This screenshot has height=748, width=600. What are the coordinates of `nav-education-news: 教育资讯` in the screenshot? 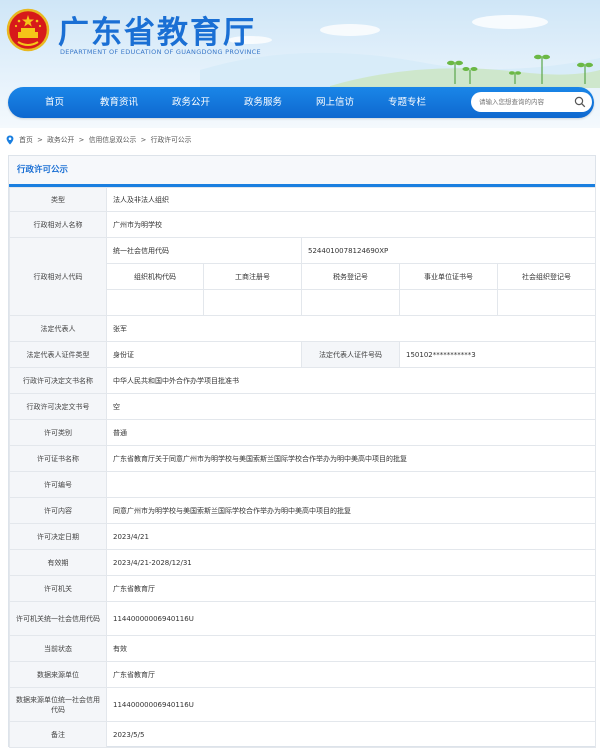 It's located at (119, 102).